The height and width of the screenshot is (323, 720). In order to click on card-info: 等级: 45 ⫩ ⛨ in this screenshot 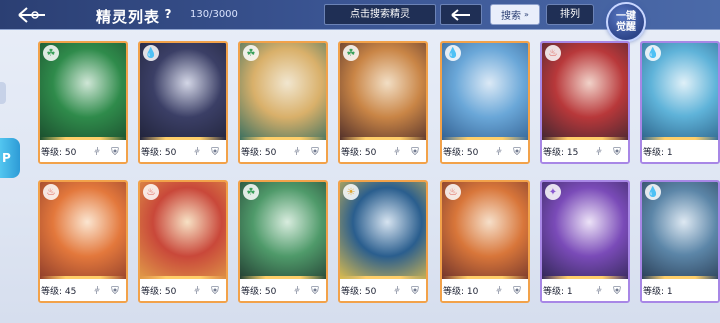, I will do `click(83, 290)`.